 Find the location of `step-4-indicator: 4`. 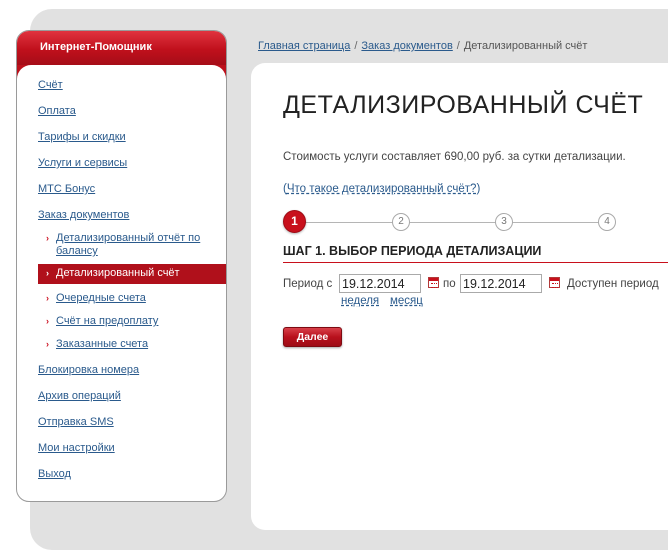

step-4-indicator: 4 is located at coordinates (607, 222).